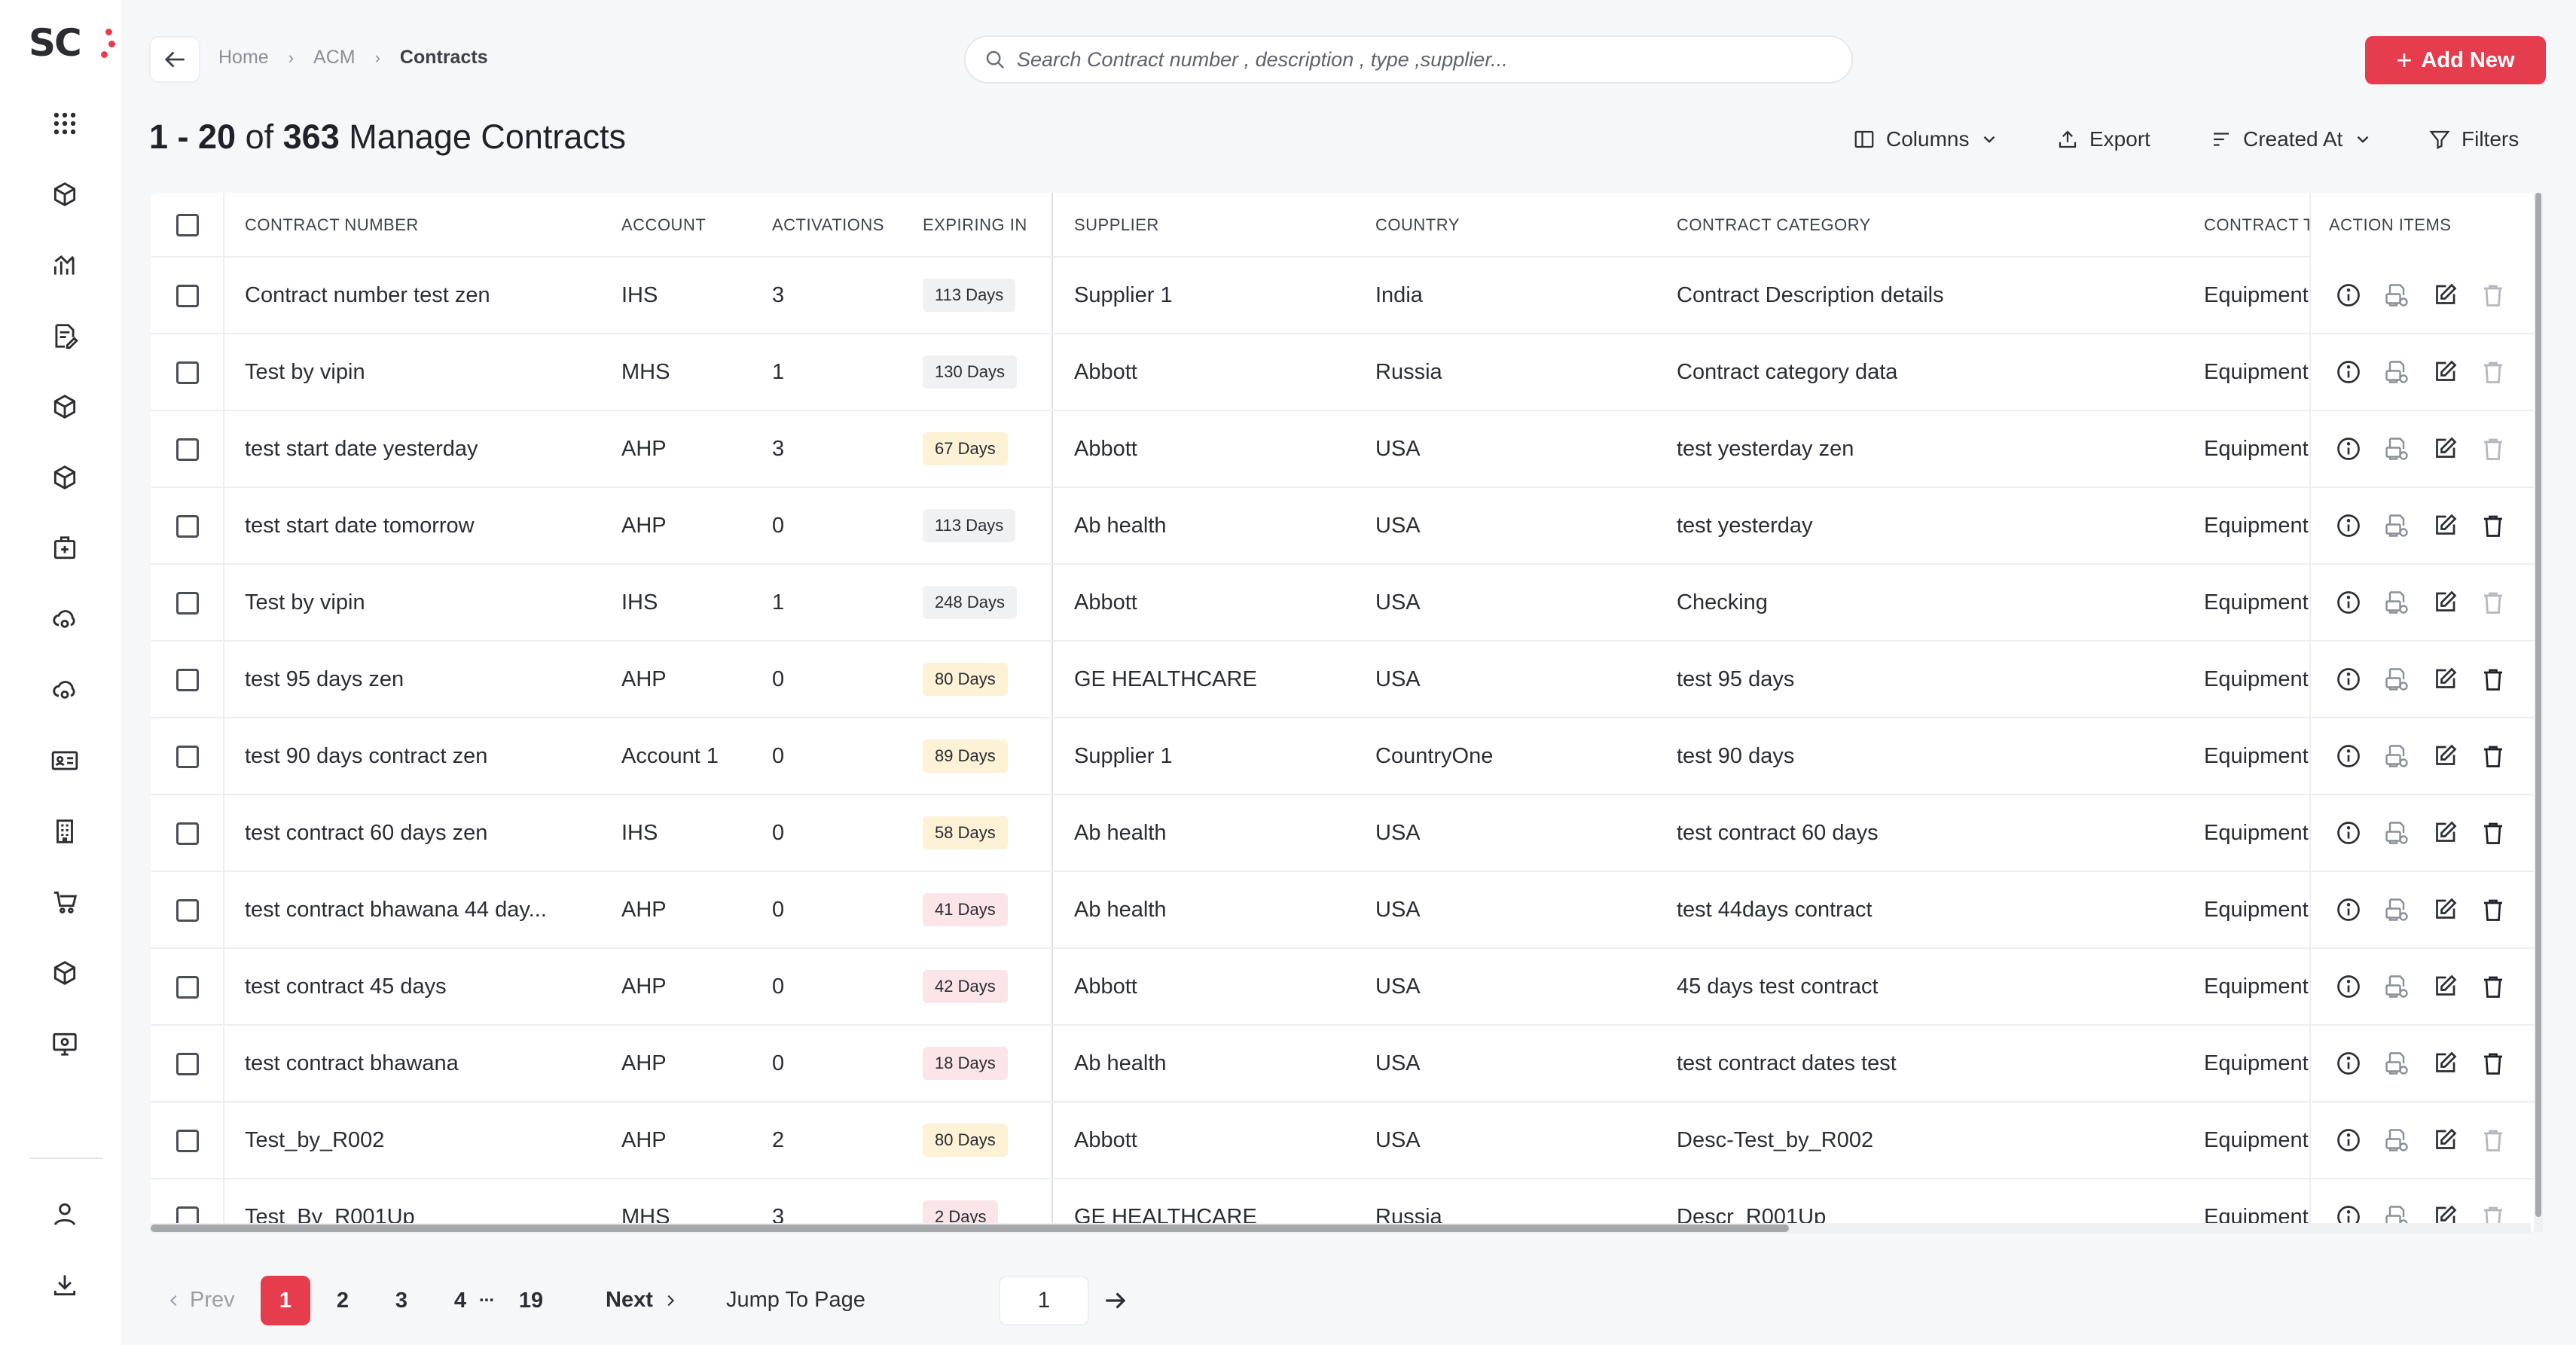  Describe the element at coordinates (65, 1285) in the screenshot. I see `download-icon` at that location.